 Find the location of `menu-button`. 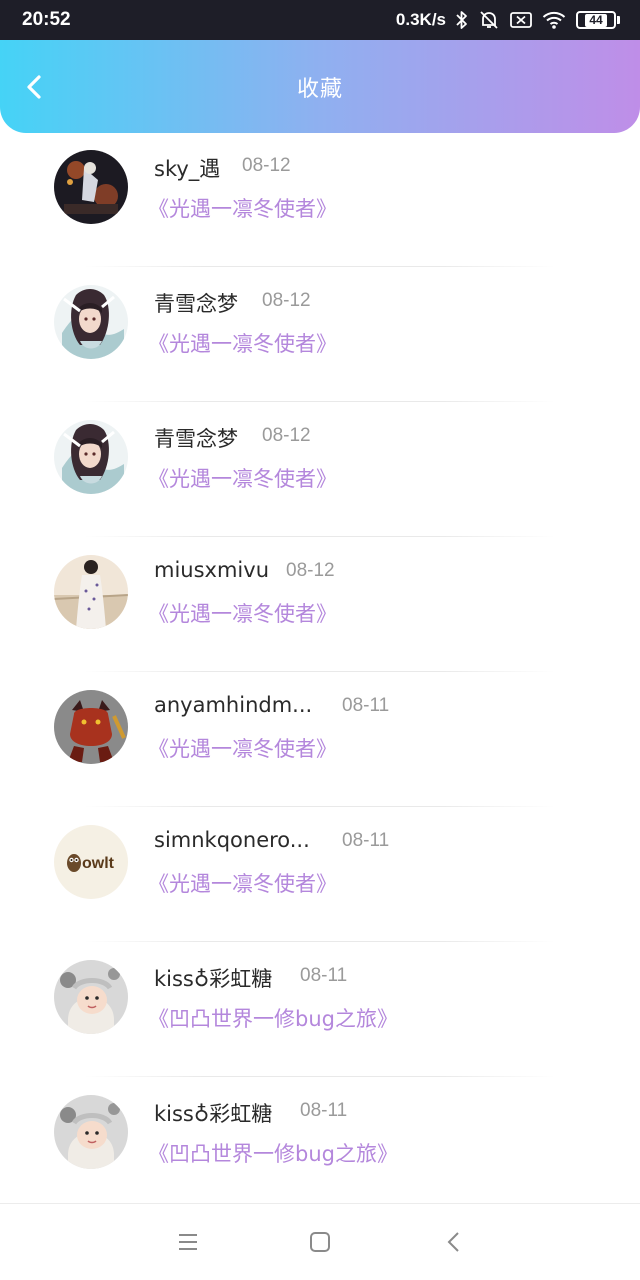

menu-button is located at coordinates (188, 1242).